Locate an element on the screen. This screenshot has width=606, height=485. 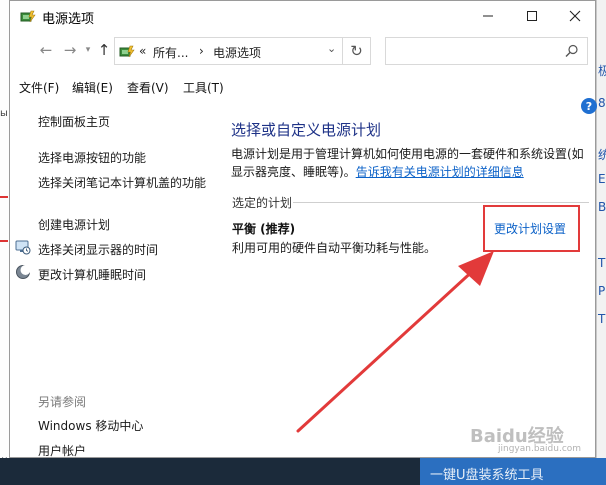
menu-file: 文件(F) is located at coordinates (39, 87).